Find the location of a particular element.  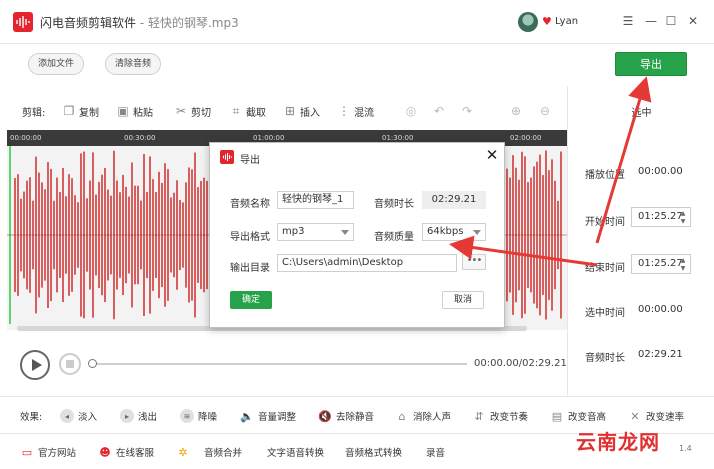

fade-in-icon: ◂ is located at coordinates (67, 416).